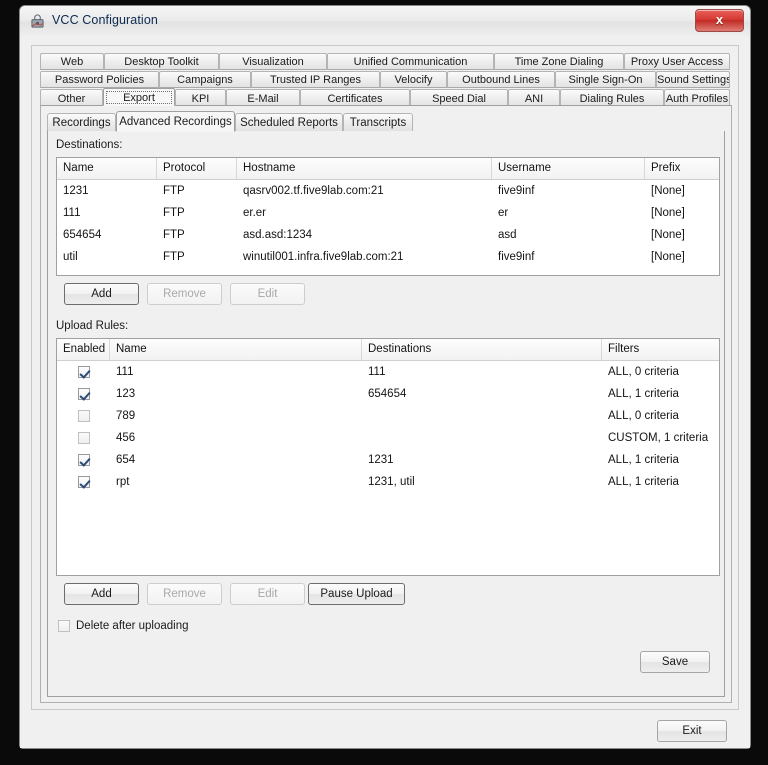 This screenshot has height=765, width=768. Describe the element at coordinates (99, 79) in the screenshot. I see `tab-password-policies: Password Policies` at that location.